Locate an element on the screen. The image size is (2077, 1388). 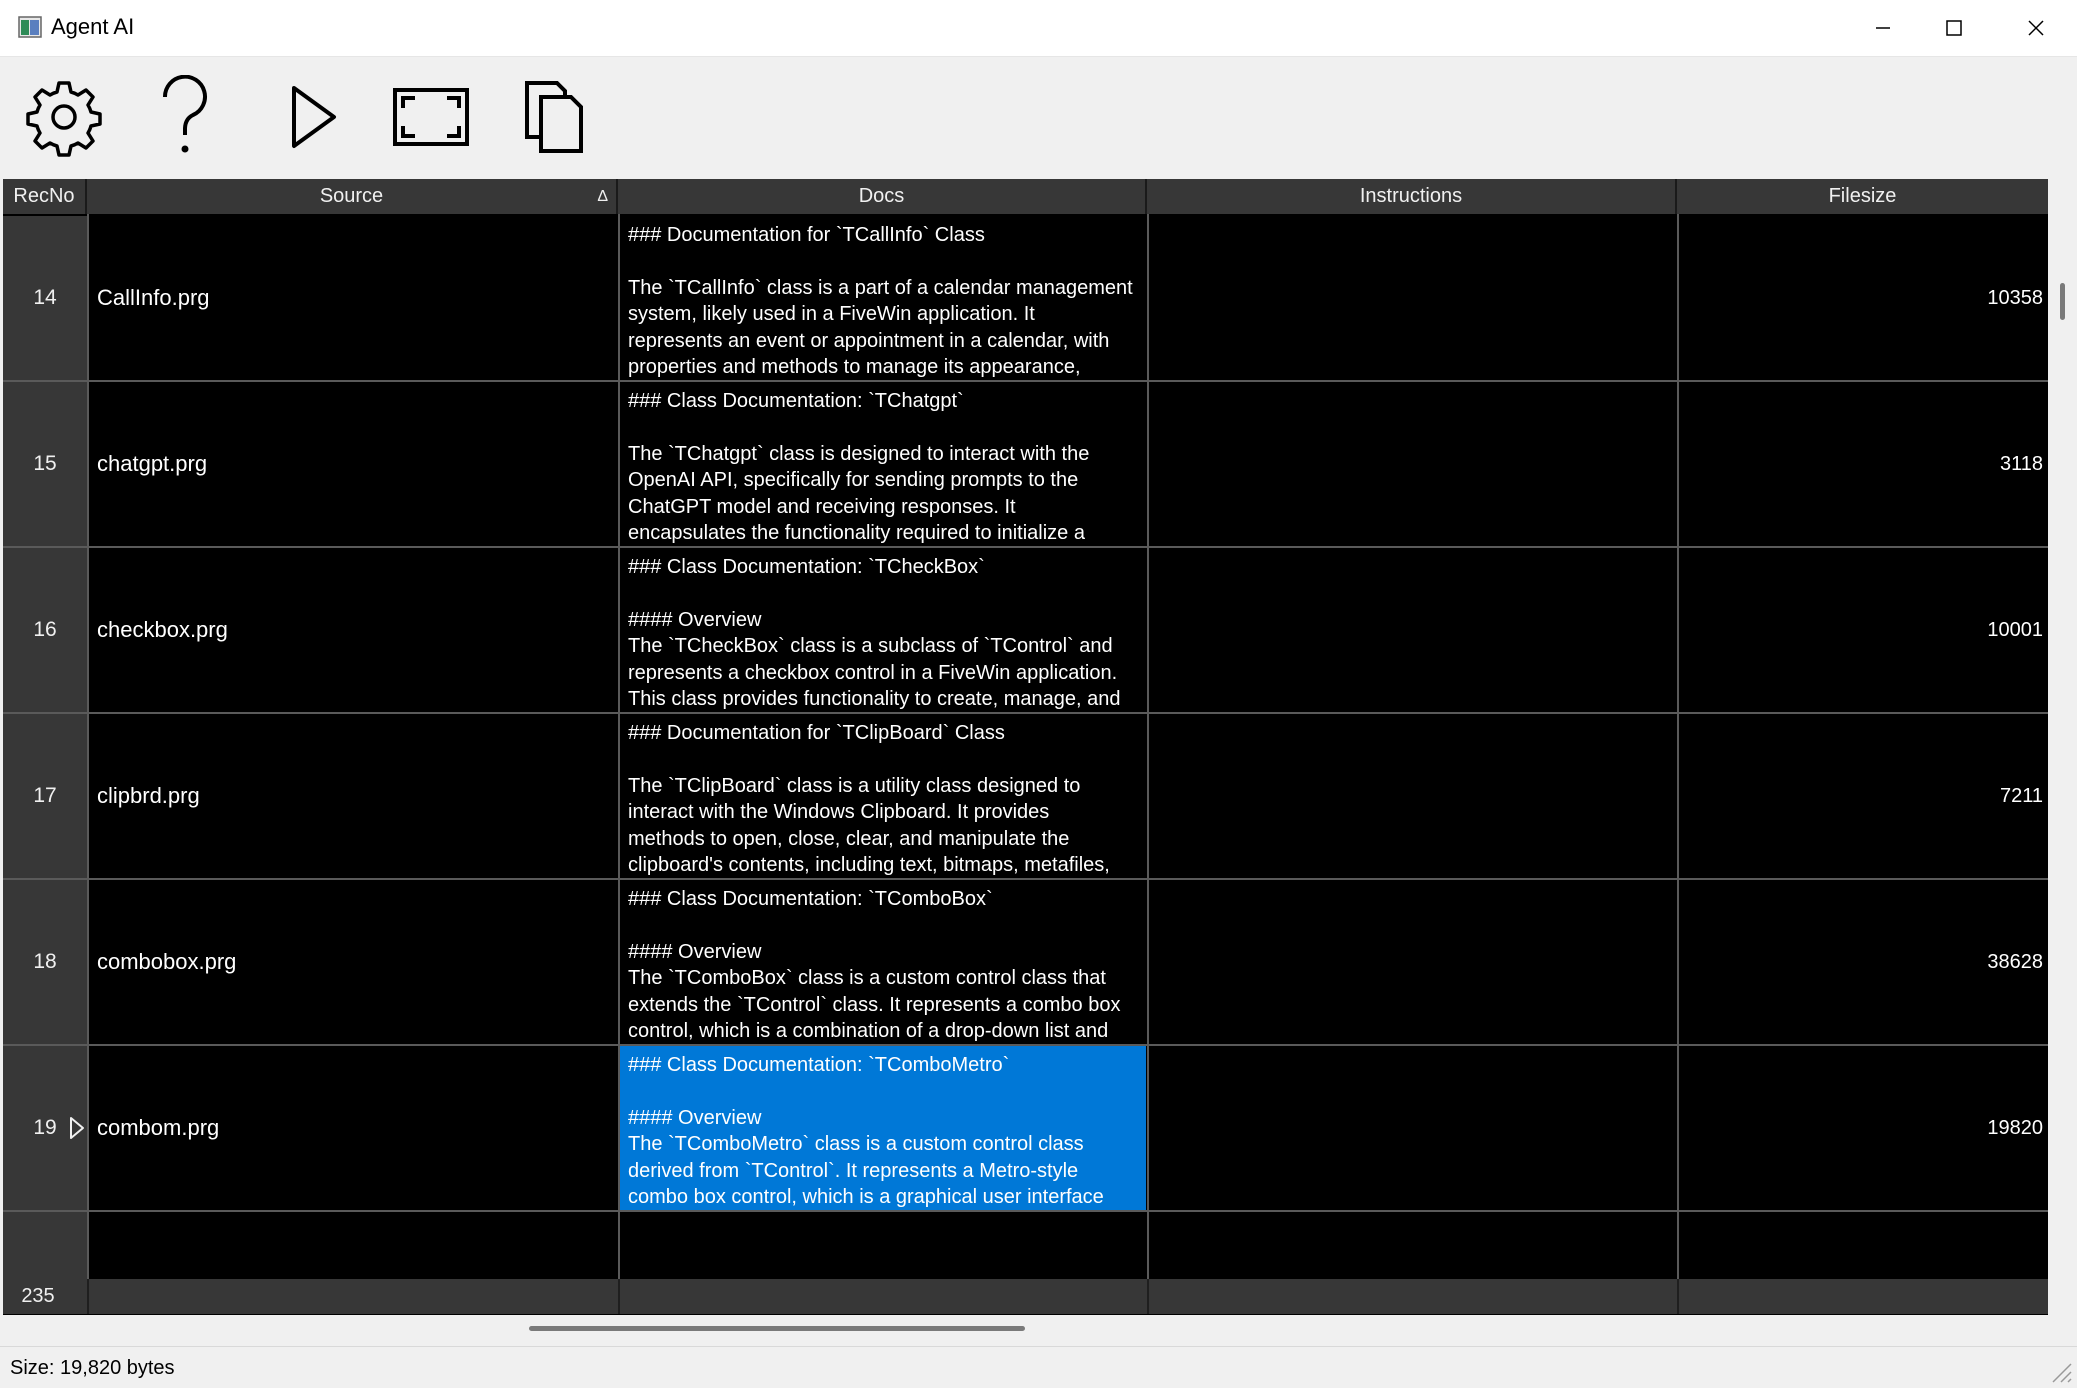
filesize-cell: 7211 is located at coordinates (1861, 796).